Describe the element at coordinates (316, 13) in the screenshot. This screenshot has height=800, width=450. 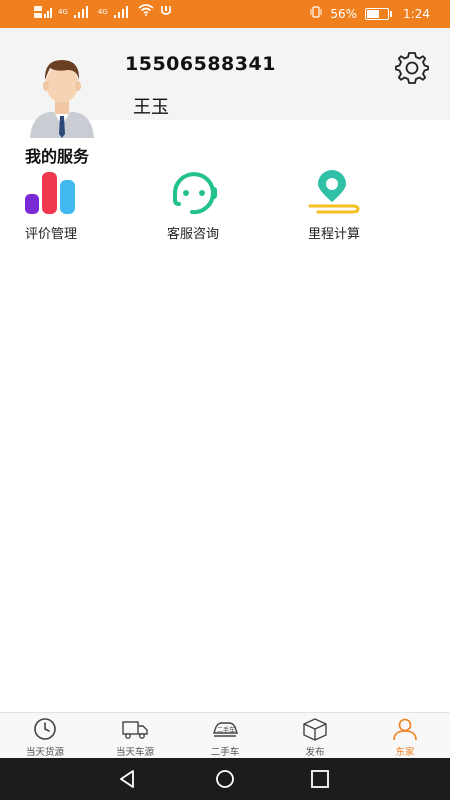
I see `vibrate-icon` at that location.